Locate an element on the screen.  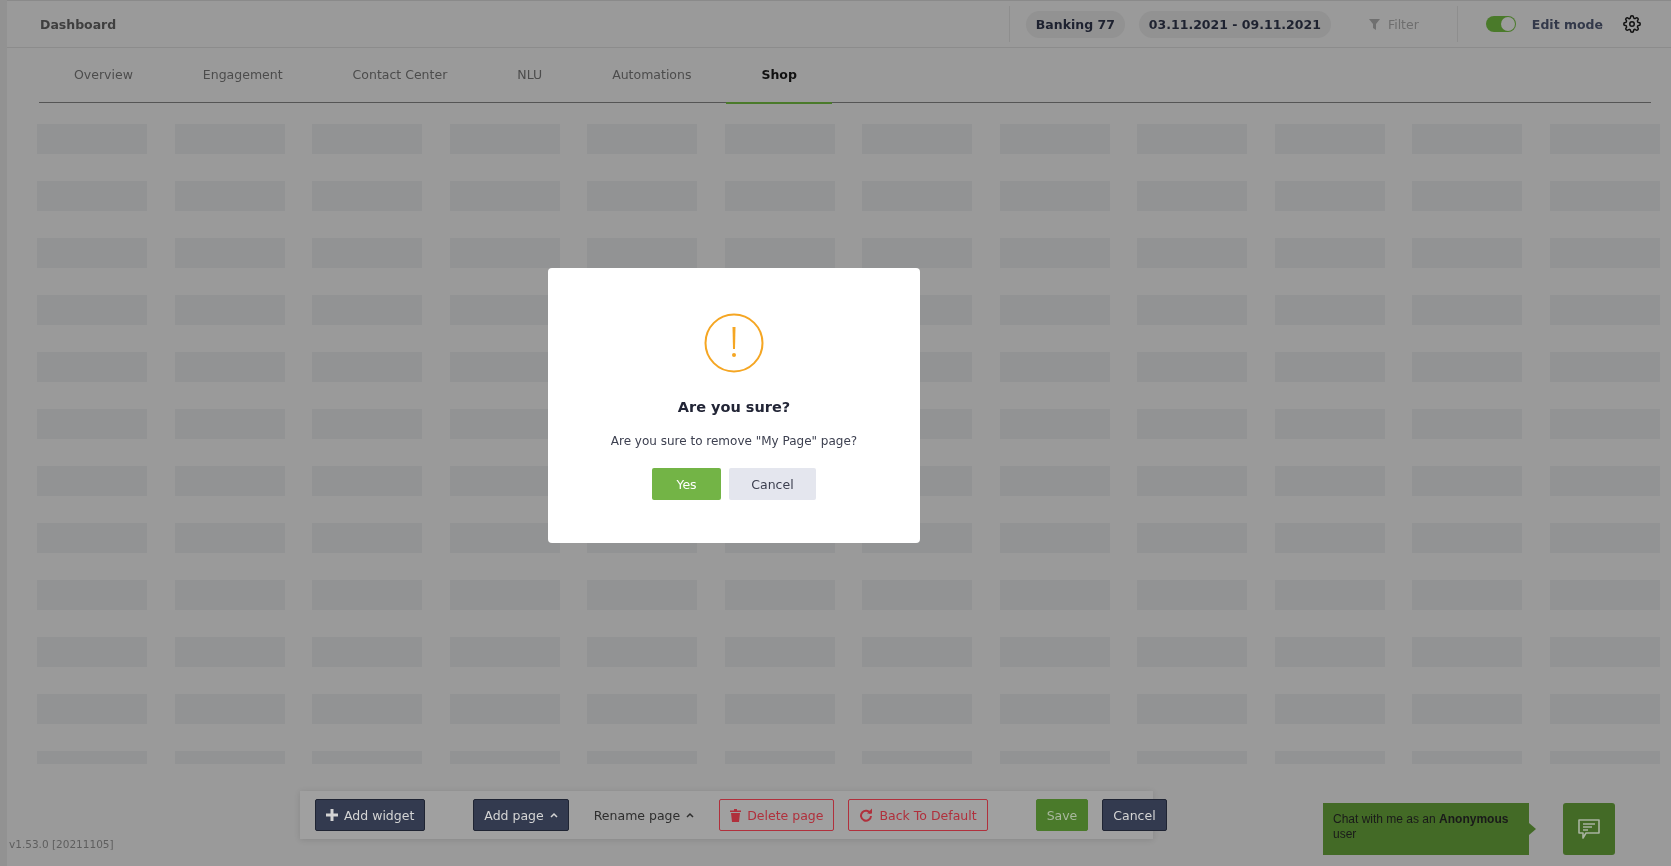
tab: Engagement is located at coordinates (242, 76).